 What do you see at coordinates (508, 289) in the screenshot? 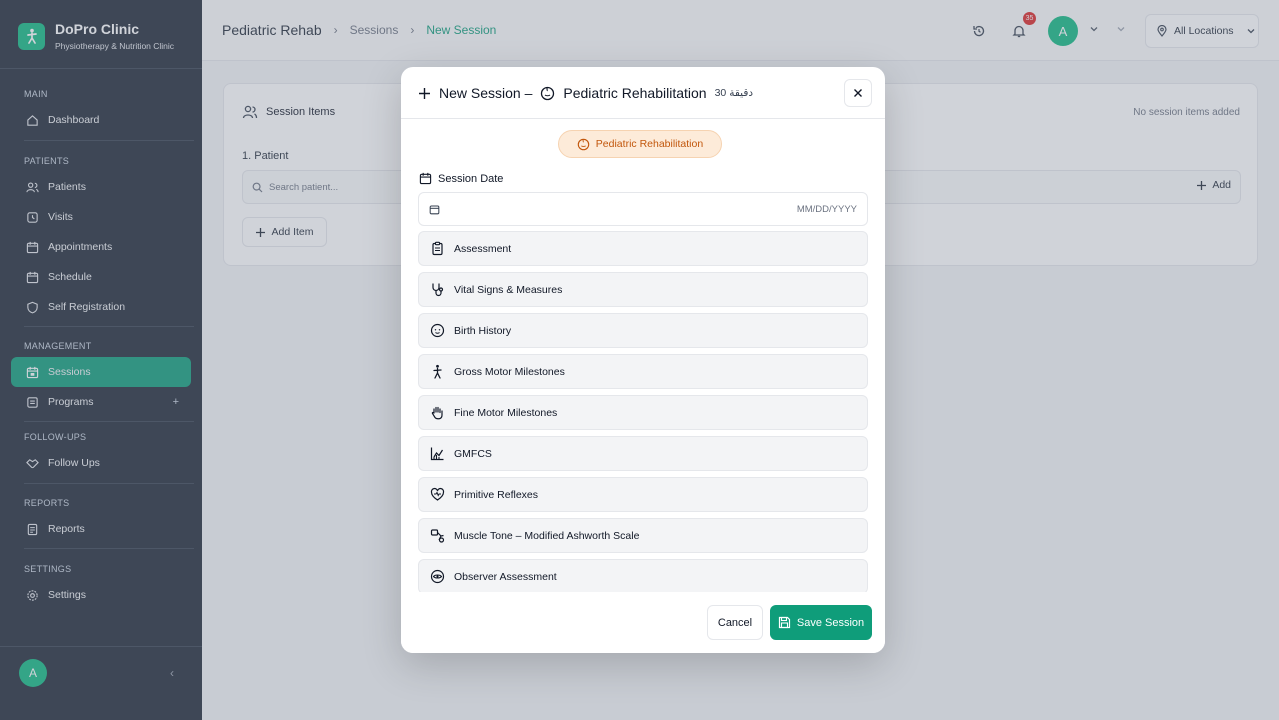
I see `list-item-label: Vital Signs & Measures` at bounding box center [508, 289].